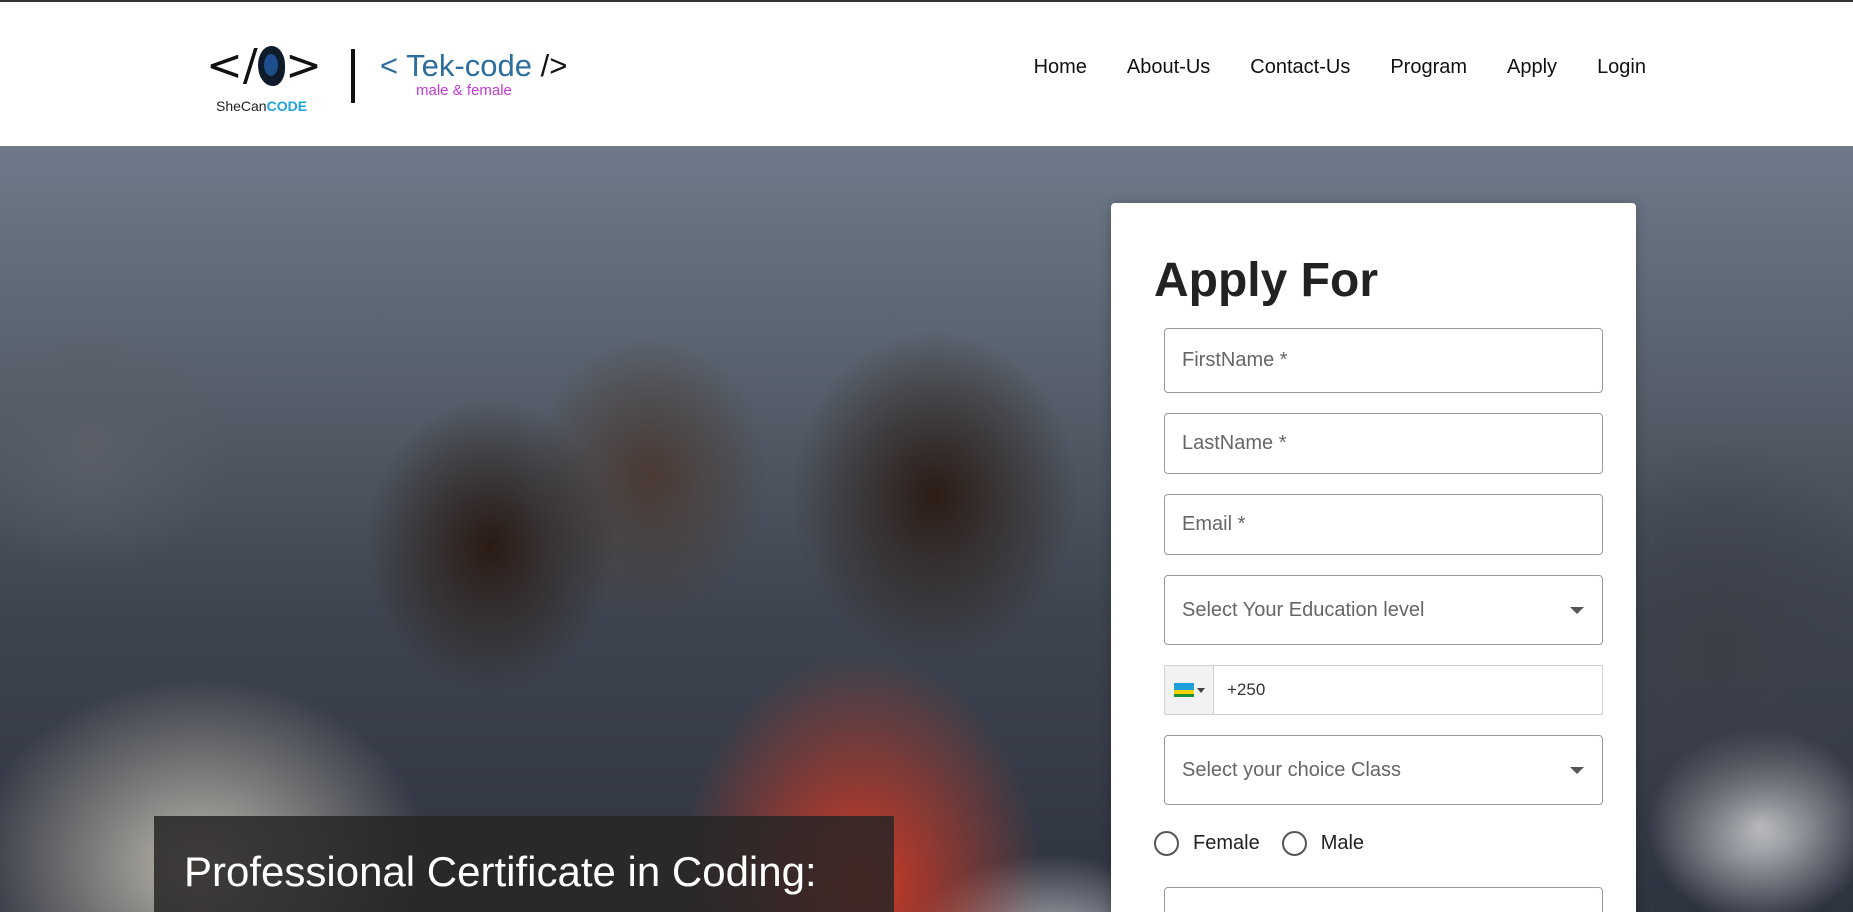  Describe the element at coordinates (1428, 67) in the screenshot. I see `nav-program: Program` at that location.